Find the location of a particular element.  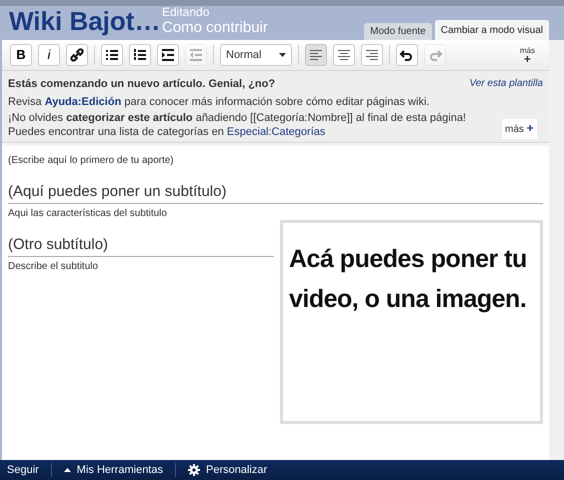

placeholder-text: Acá puedes poner tu video, o una imagen. is located at coordinates (408, 279).